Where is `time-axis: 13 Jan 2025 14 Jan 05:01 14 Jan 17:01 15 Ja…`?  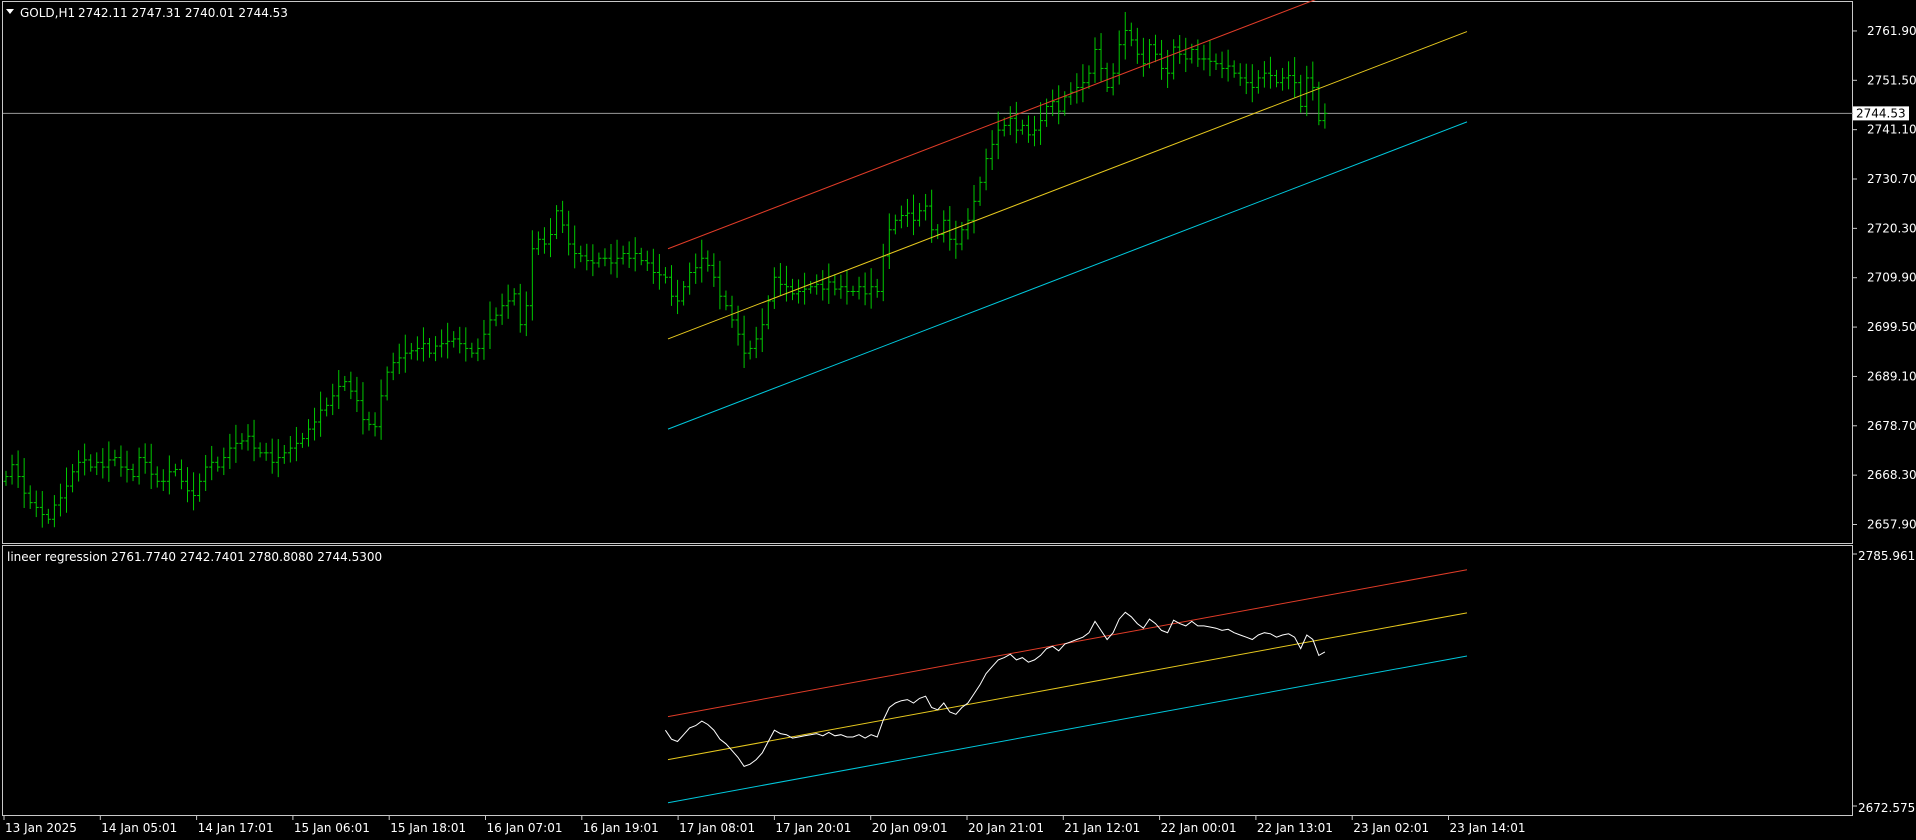
time-axis: 13 Jan 2025 14 Jan 05:01 14 Jan 17:01 15 Ja… is located at coordinates (764, 825).